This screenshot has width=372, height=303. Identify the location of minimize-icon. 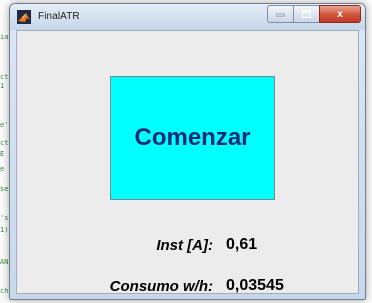
(280, 15).